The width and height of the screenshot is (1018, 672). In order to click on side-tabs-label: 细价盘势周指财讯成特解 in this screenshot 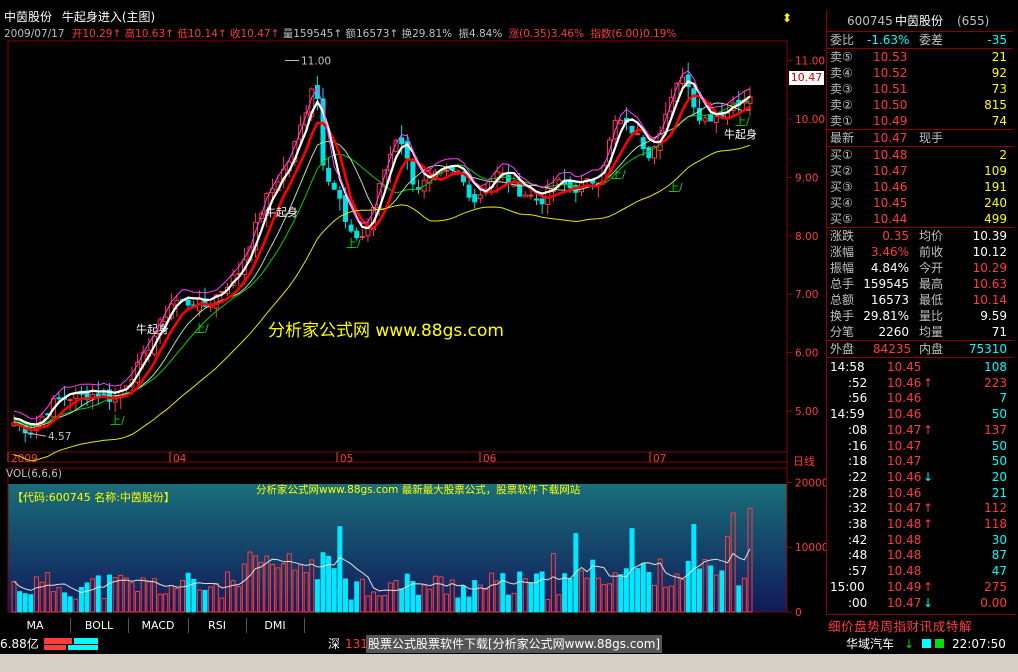, I will do `click(900, 625)`.